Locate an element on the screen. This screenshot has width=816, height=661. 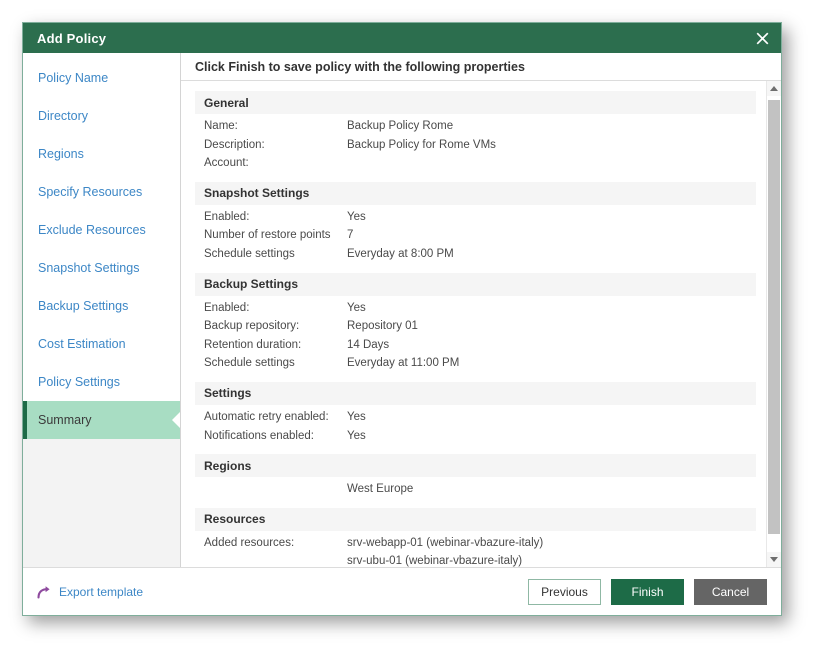
sidebar-item-exclude-resources: Exclude Resources is located at coordinates (101, 230).